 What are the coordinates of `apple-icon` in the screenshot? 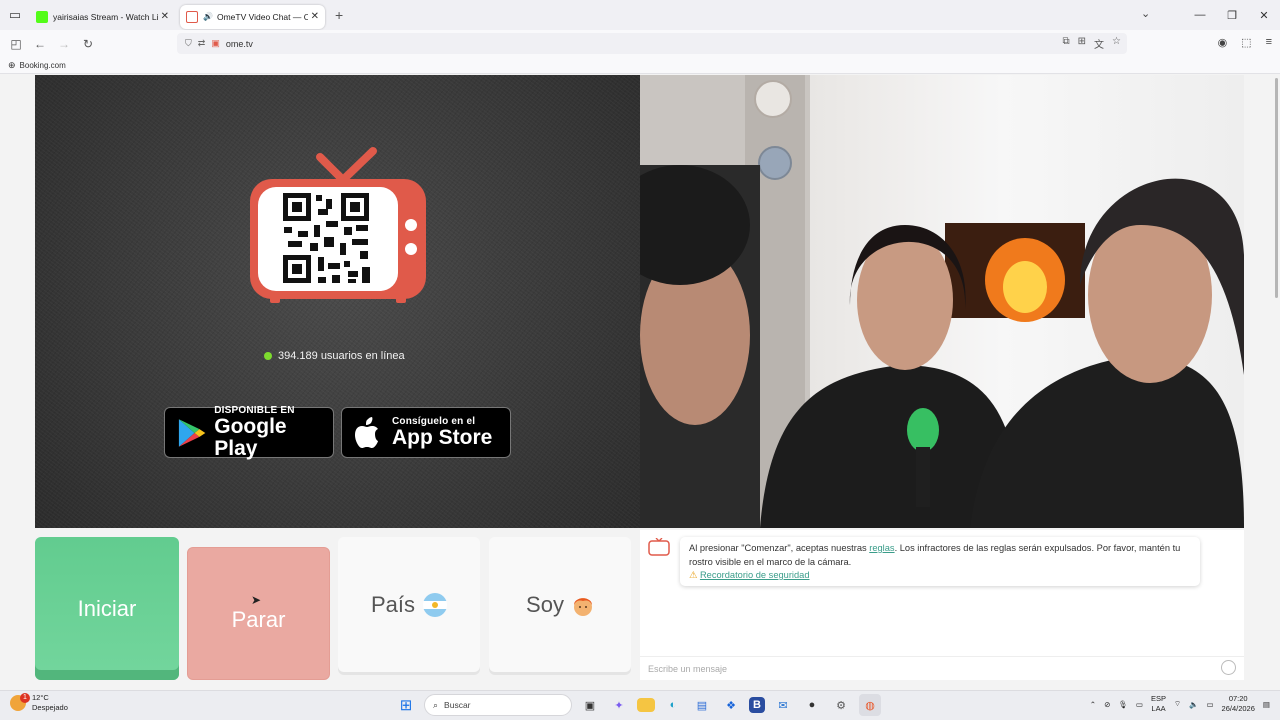 It's located at (366, 432).